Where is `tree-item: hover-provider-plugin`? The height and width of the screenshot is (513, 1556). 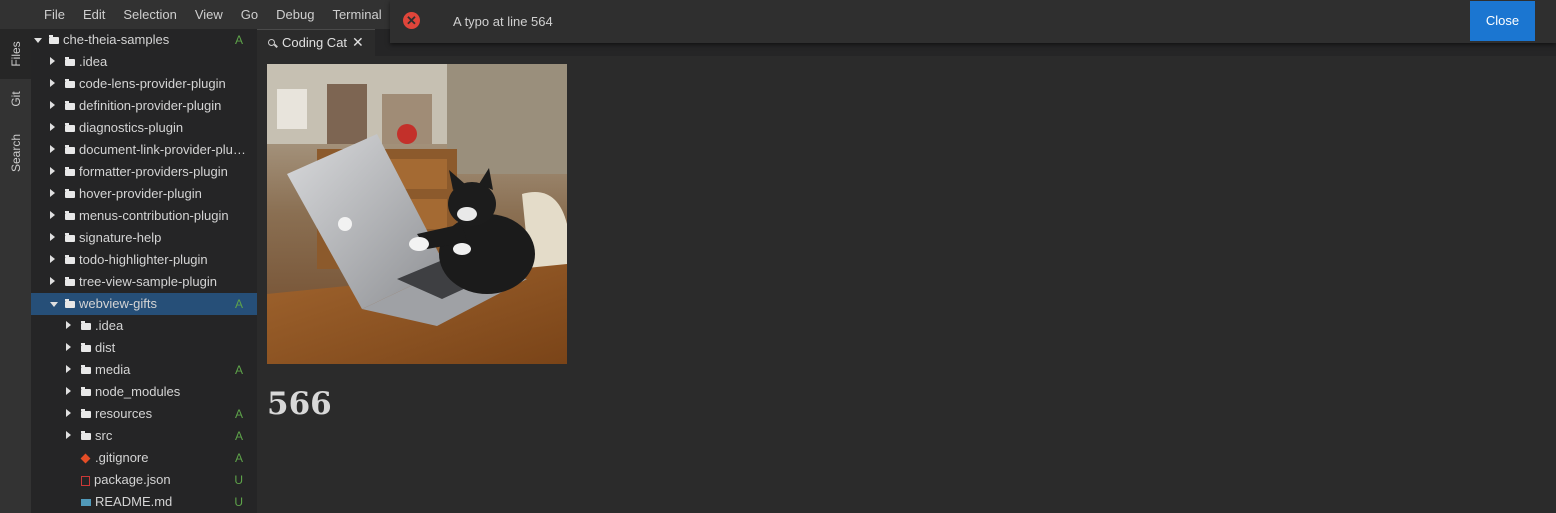
tree-item: hover-provider-plugin is located at coordinates (144, 194).